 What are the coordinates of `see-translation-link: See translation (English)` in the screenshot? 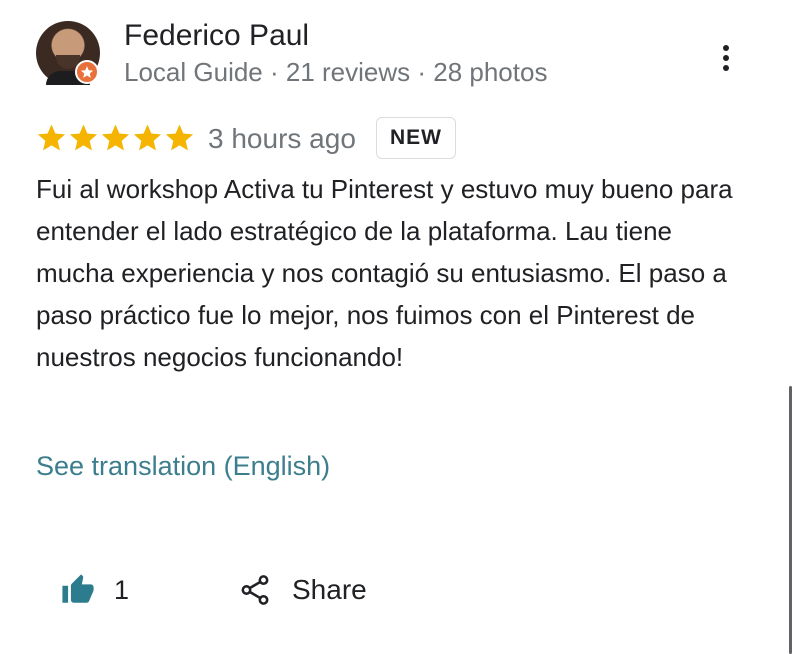 It's located at (183, 466).